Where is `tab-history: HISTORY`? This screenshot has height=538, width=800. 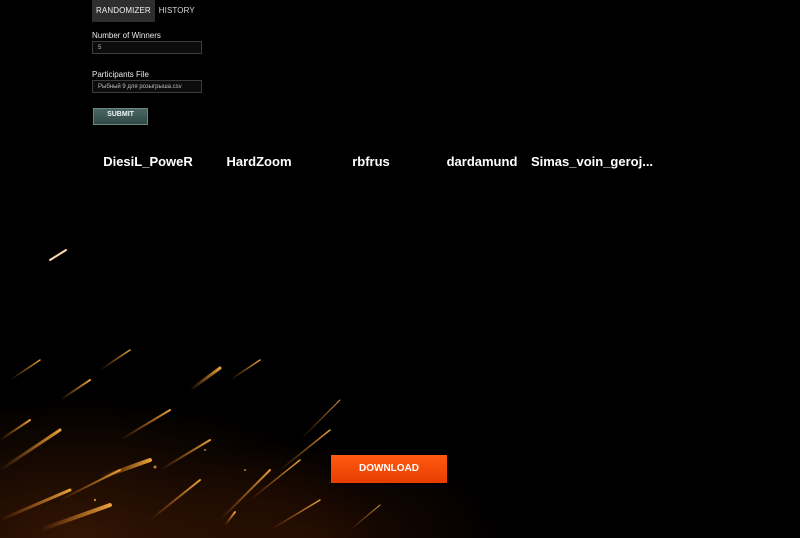 tab-history: HISTORY is located at coordinates (177, 11).